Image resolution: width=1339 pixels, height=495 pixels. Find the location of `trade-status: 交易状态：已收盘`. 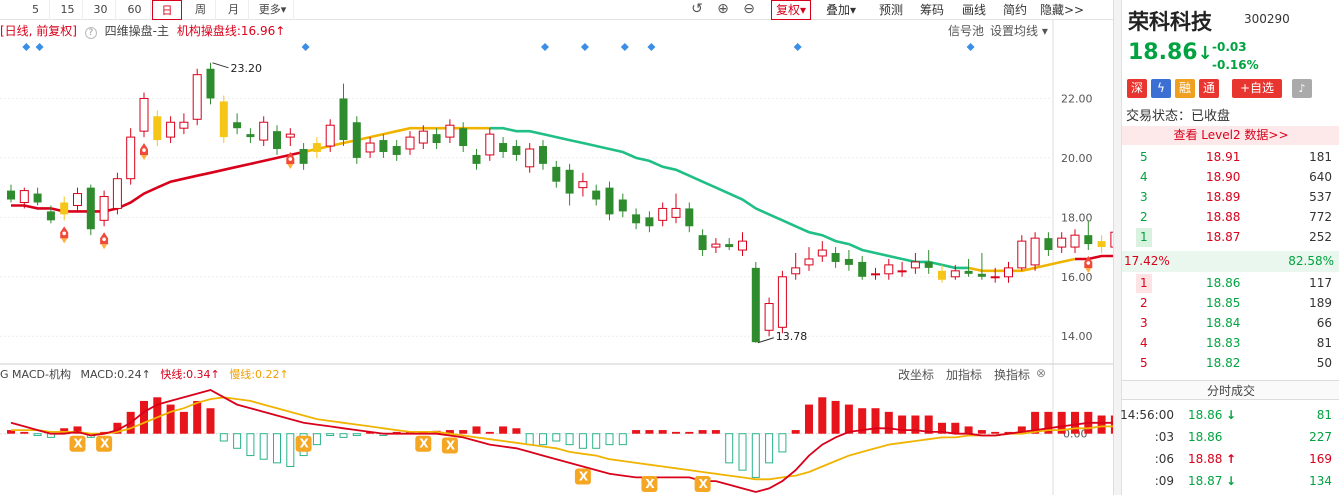

trade-status: 交易状态：已收盘 is located at coordinates (1178, 116).